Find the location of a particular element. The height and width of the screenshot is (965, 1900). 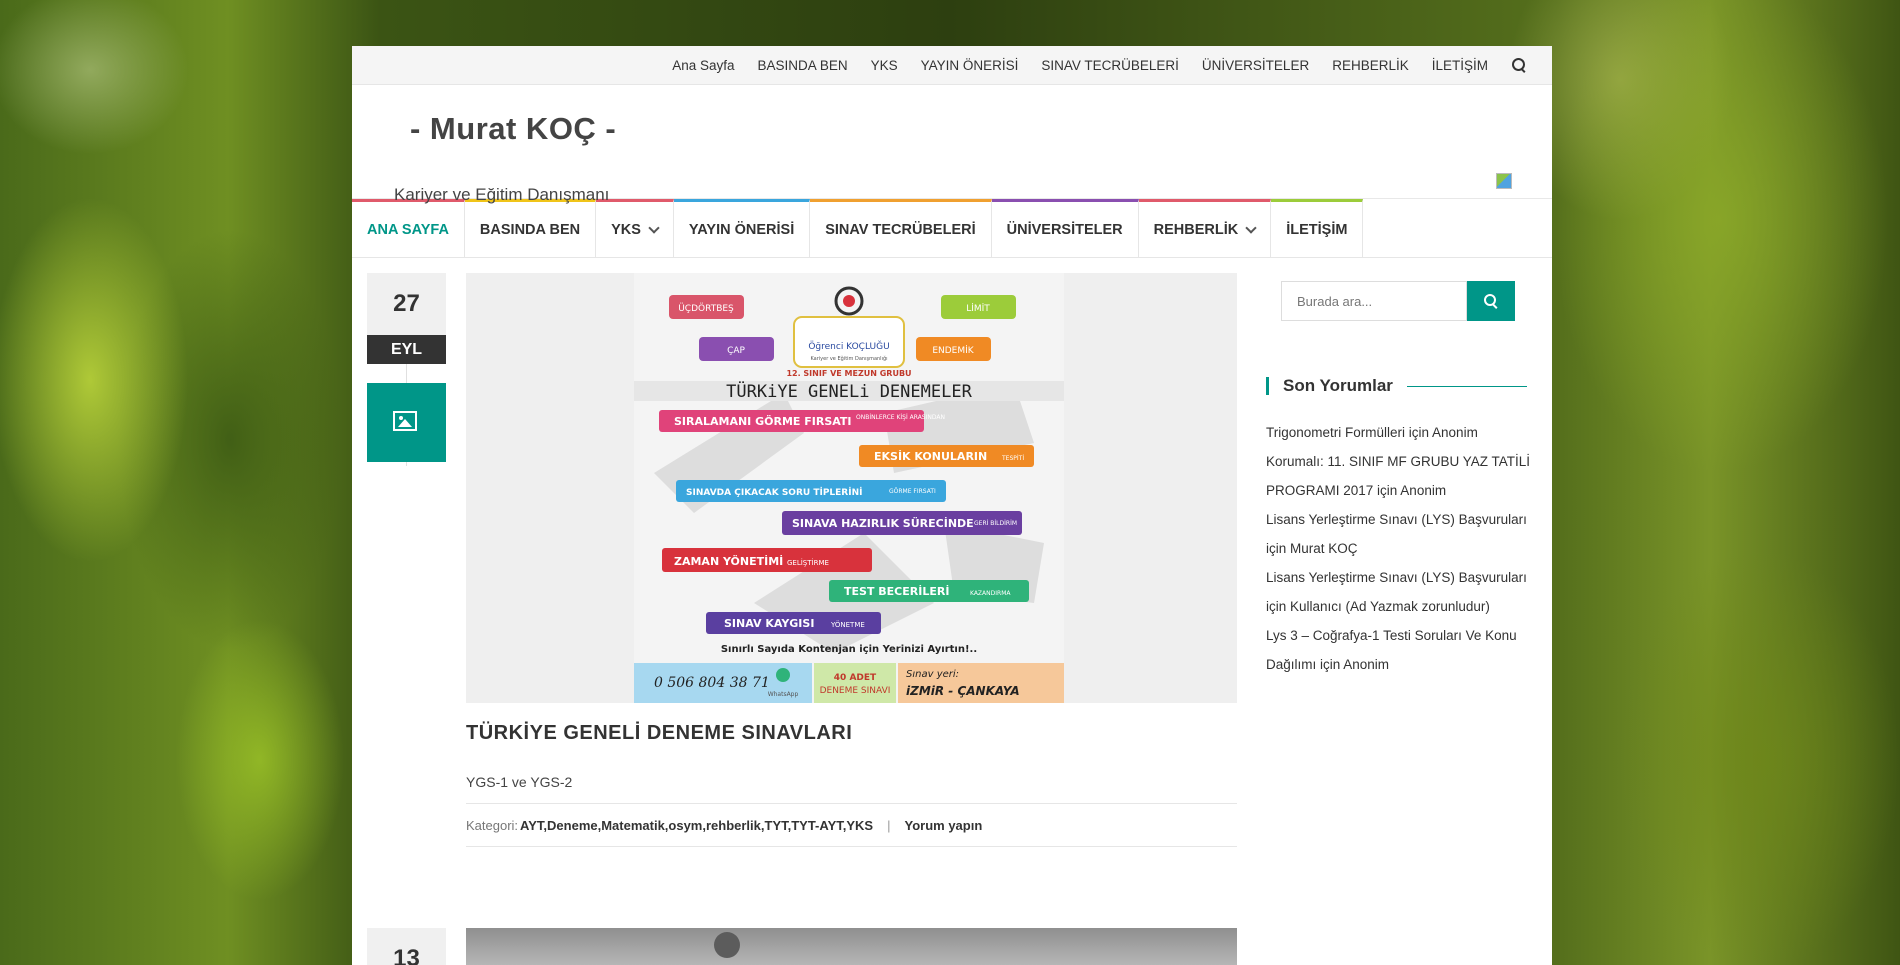

nav-item-label: YAYIN ÖNERİSİ is located at coordinates (741, 229).